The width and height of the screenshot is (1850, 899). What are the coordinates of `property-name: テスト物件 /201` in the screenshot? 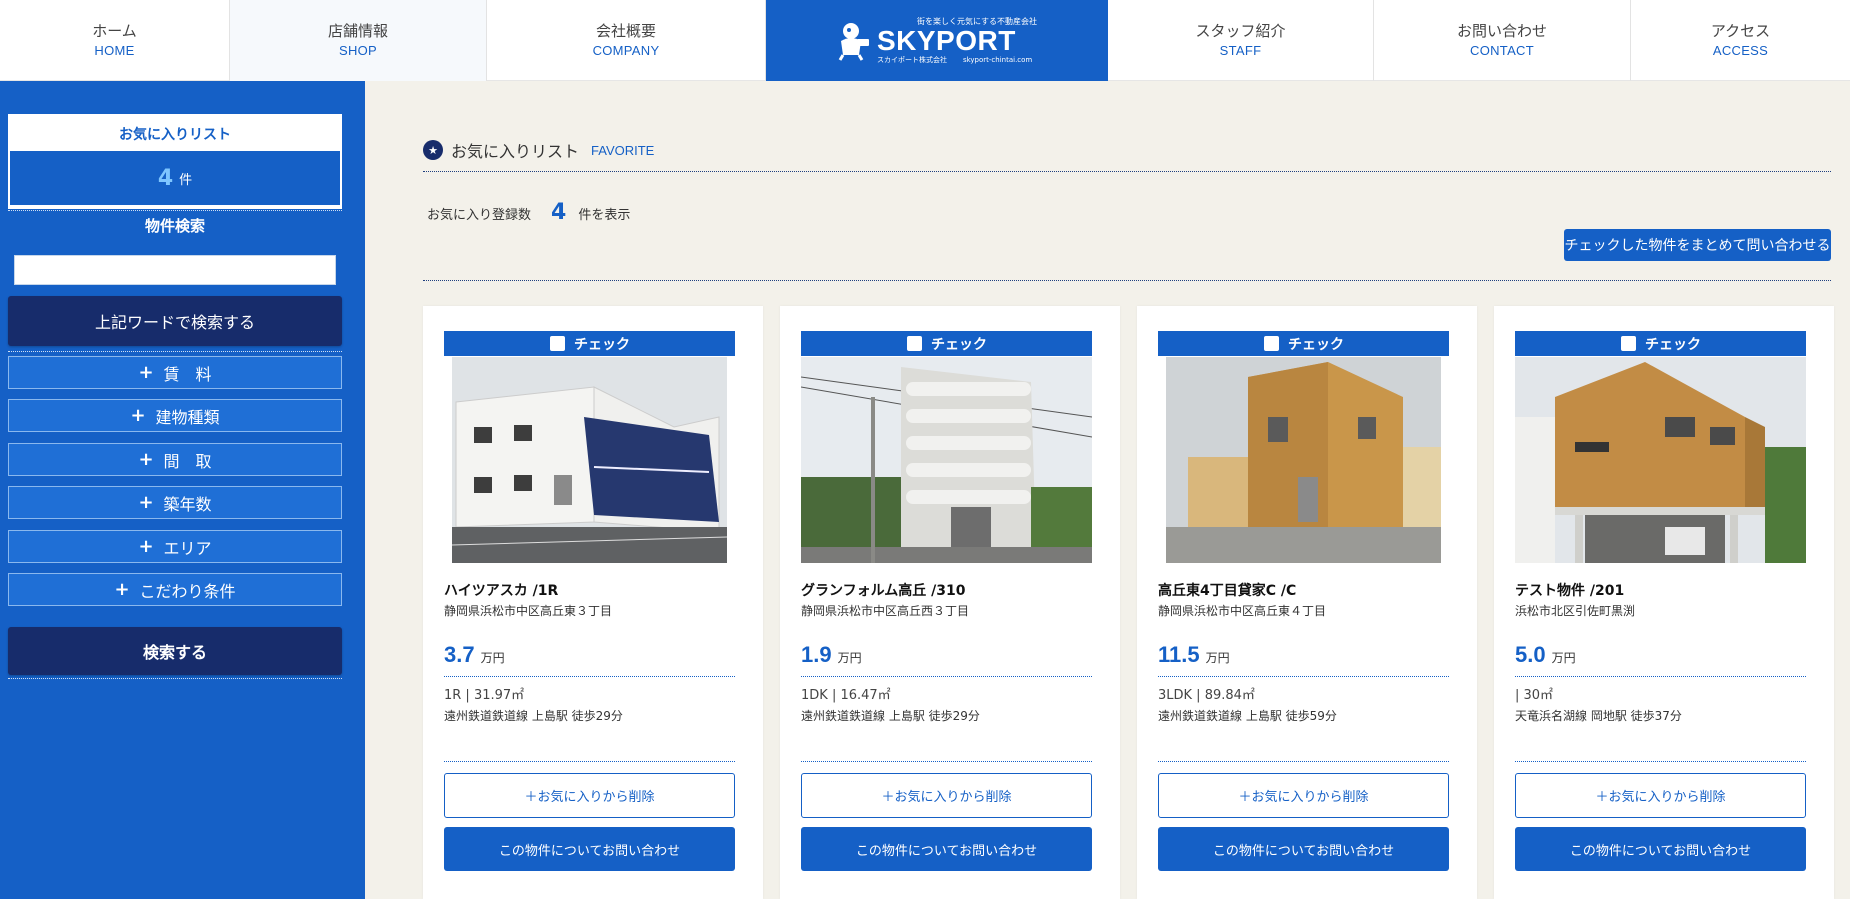 It's located at (1569, 590).